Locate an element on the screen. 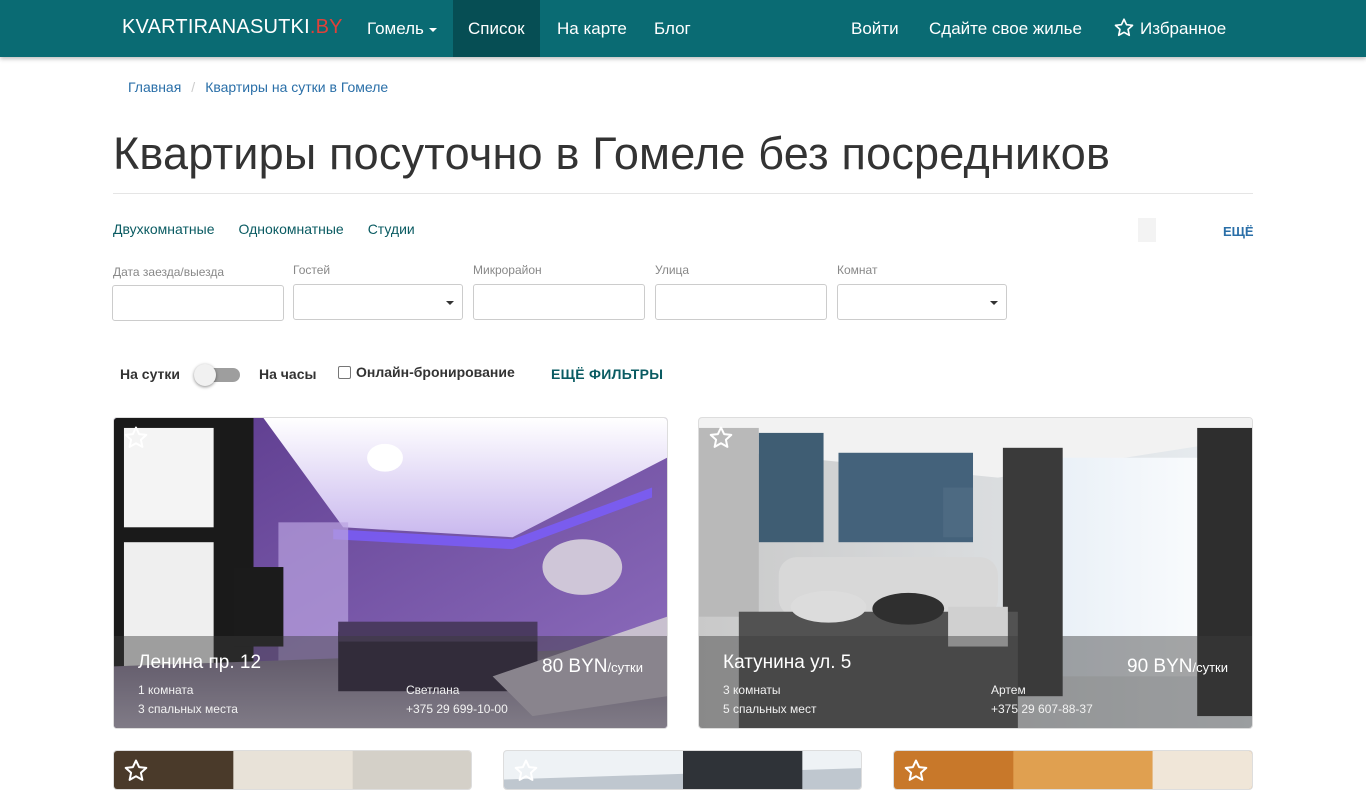 This screenshot has width=1366, height=790. site-logo: KVARTIRANASUTKI.BY is located at coordinates (232, 27).